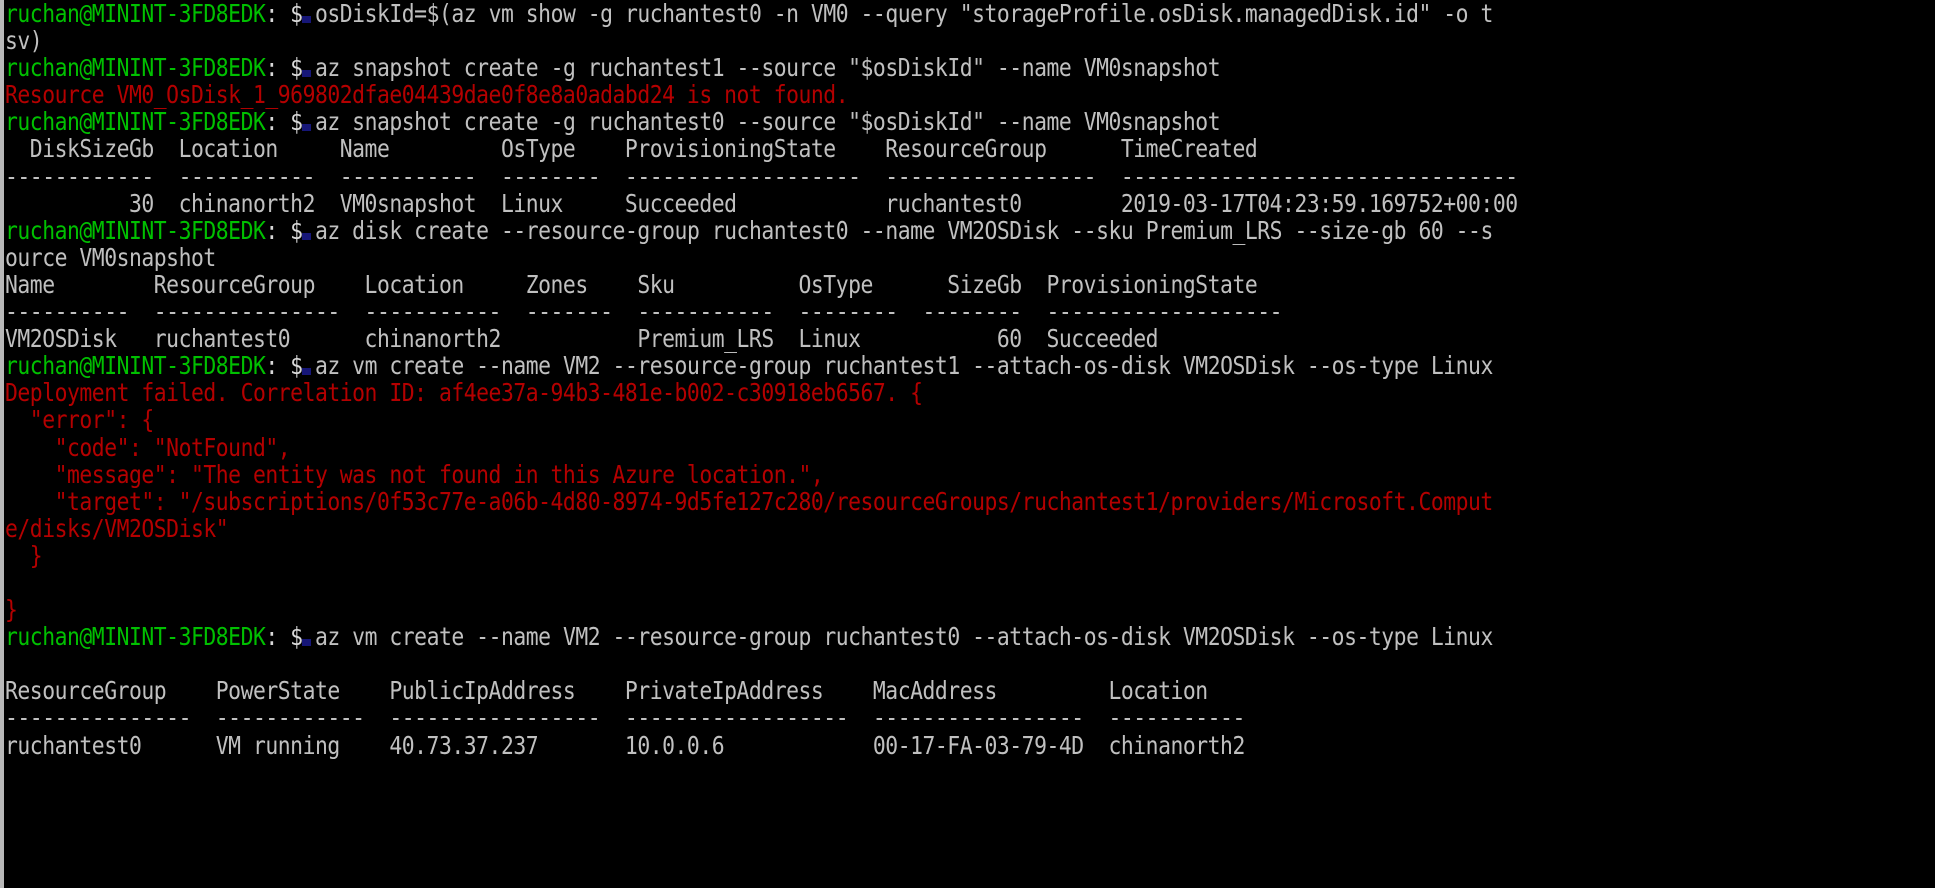 The width and height of the screenshot is (1935, 888). Describe the element at coordinates (970, 257) in the screenshot. I see `terminal-output-line: ource VM0snapshot` at that location.